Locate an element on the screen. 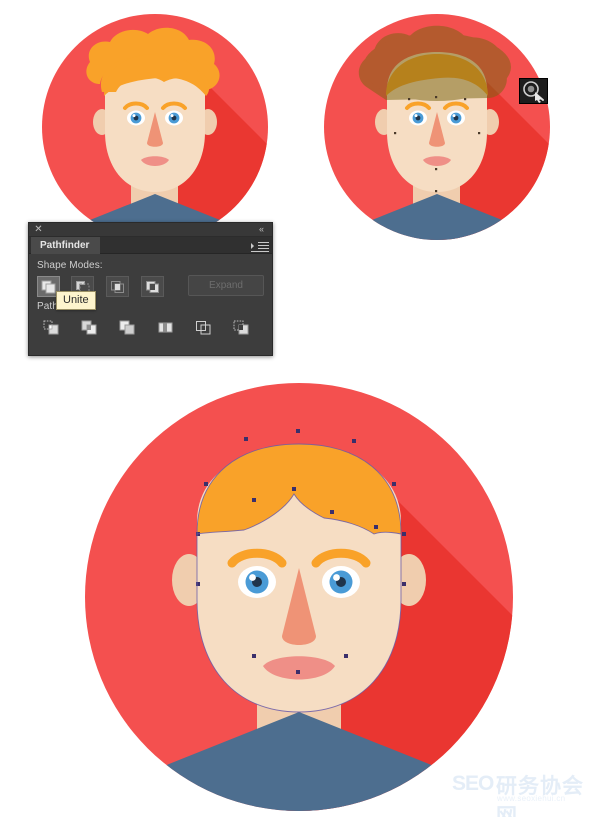 Image resolution: width=600 pixels, height=817 pixels. pathfinder-outline-button is located at coordinates (204, 327).